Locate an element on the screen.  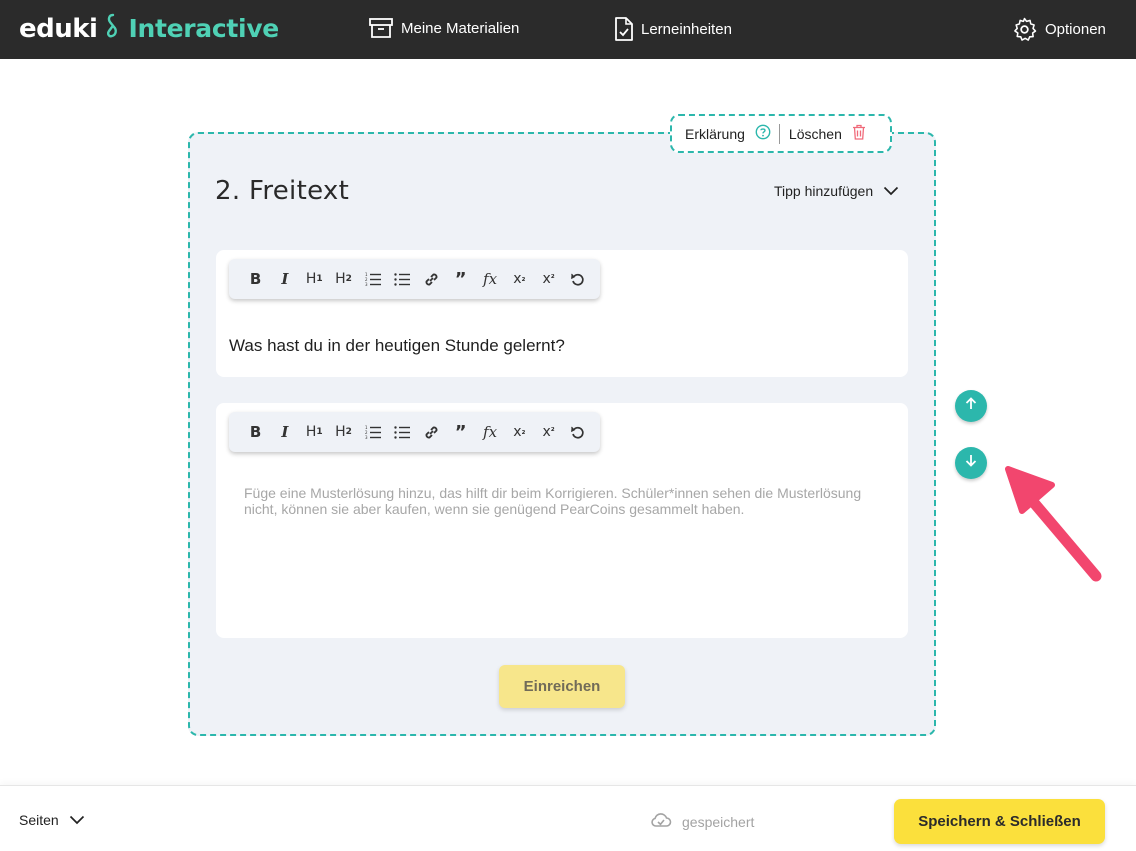
arrow-down-icon is located at coordinates (971, 463).